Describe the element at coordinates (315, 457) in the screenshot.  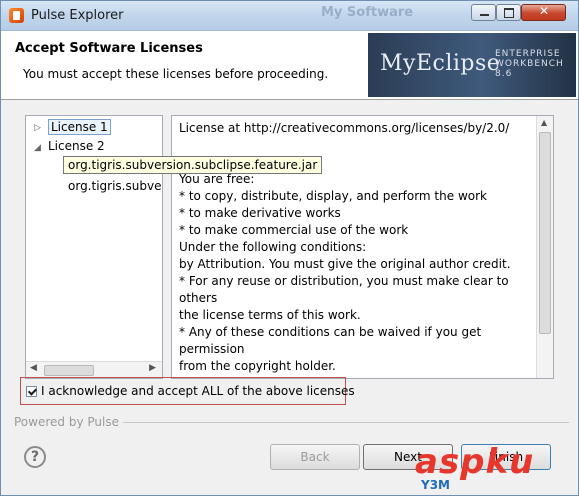
I see `back-button: Back` at that location.